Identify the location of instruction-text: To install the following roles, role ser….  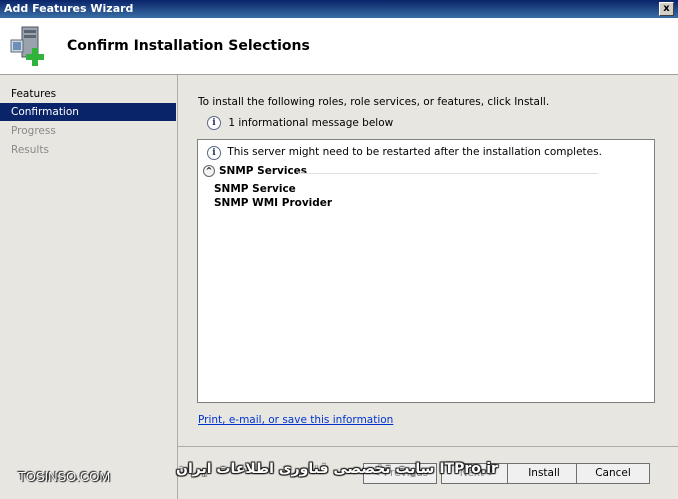
(374, 102).